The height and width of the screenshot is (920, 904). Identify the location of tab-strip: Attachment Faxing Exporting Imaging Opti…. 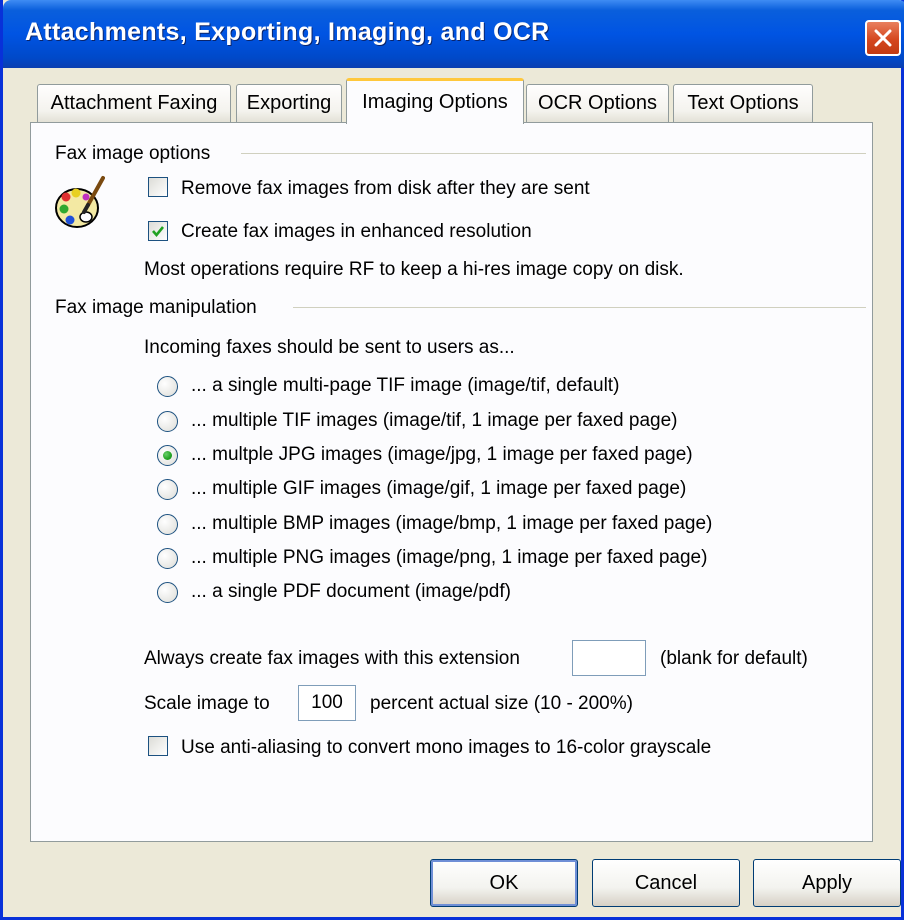
(453, 101).